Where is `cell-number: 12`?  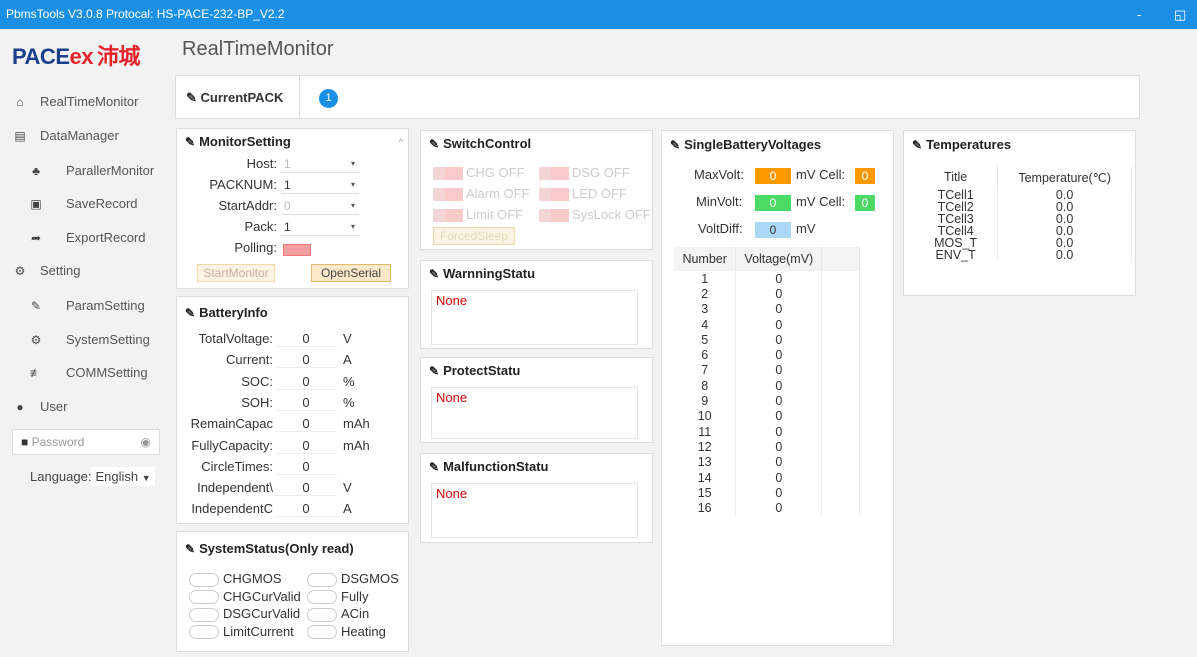 cell-number: 12 is located at coordinates (705, 447).